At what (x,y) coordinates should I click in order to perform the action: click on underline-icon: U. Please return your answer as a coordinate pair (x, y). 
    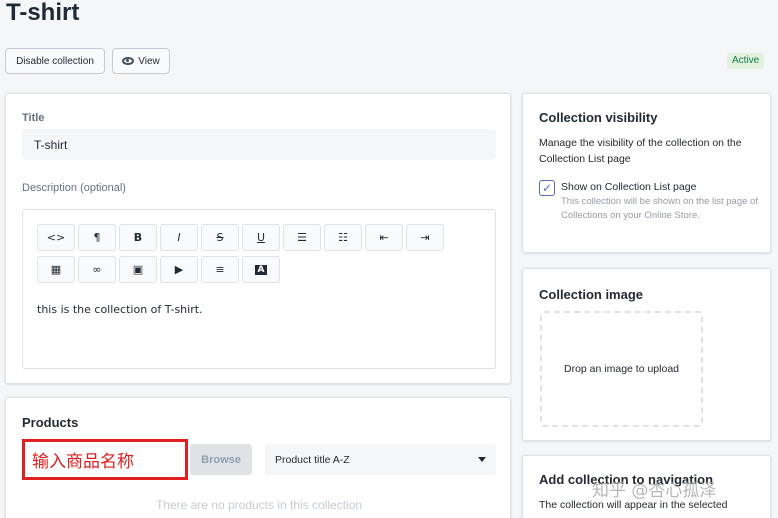
    Looking at the image, I should click on (261, 237).